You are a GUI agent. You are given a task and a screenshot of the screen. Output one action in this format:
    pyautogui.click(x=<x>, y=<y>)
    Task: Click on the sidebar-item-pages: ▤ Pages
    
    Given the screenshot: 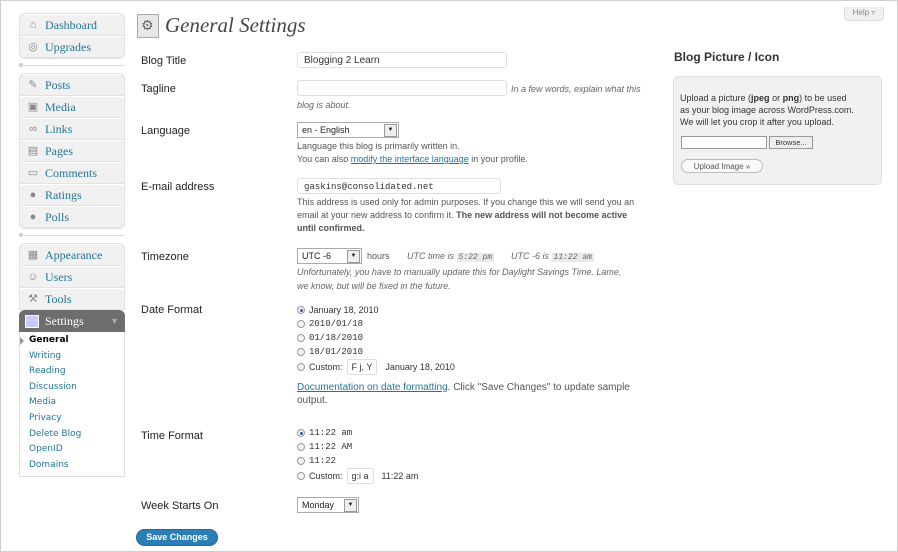 What is the action you would take?
    pyautogui.click(x=72, y=151)
    